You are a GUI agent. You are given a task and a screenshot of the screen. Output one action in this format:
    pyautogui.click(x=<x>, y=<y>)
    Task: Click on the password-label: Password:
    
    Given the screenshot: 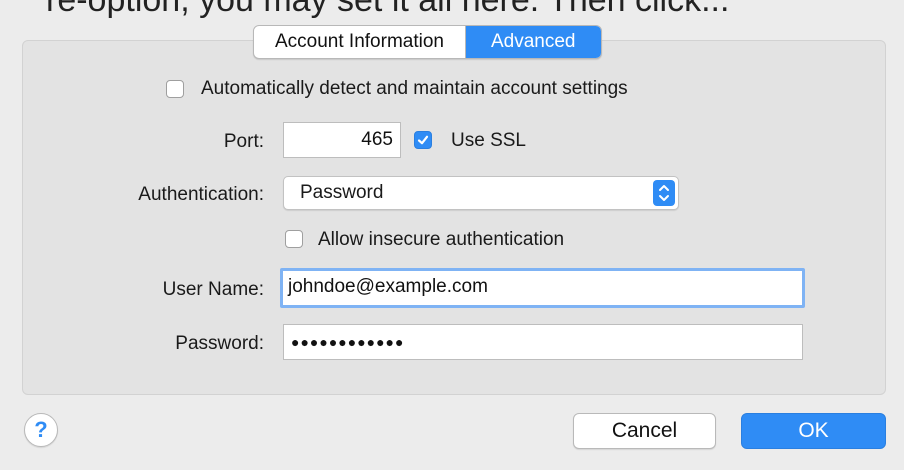 What is the action you would take?
    pyautogui.click(x=219, y=343)
    